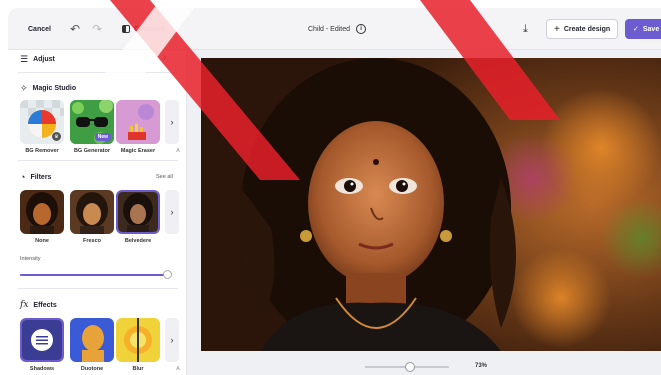  What do you see at coordinates (525, 29) in the screenshot?
I see `download-icon: ⤓` at bounding box center [525, 29].